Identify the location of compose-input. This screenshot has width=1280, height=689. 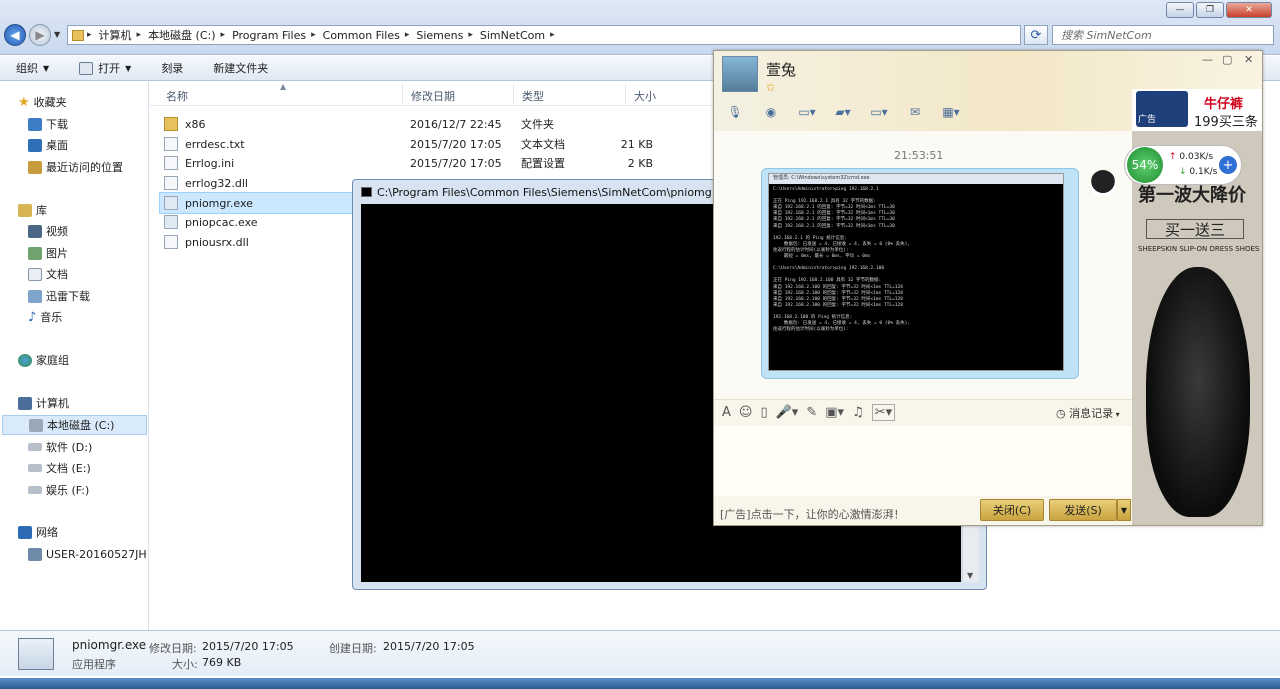
(923, 461).